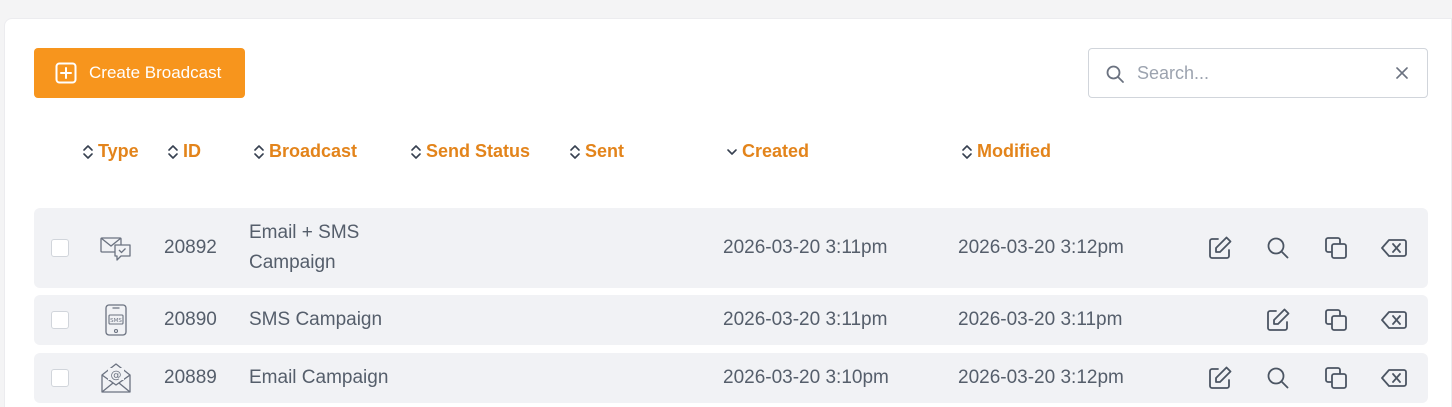 The height and width of the screenshot is (407, 1452). What do you see at coordinates (118, 151) in the screenshot?
I see `column-header-type-label: Type` at bounding box center [118, 151].